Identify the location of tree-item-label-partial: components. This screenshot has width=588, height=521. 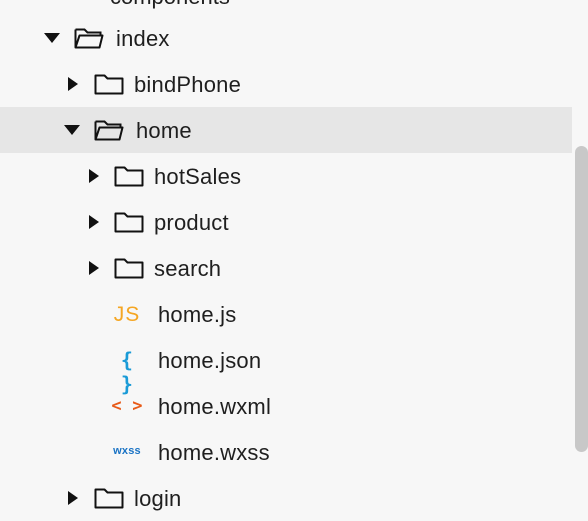
(170, 5).